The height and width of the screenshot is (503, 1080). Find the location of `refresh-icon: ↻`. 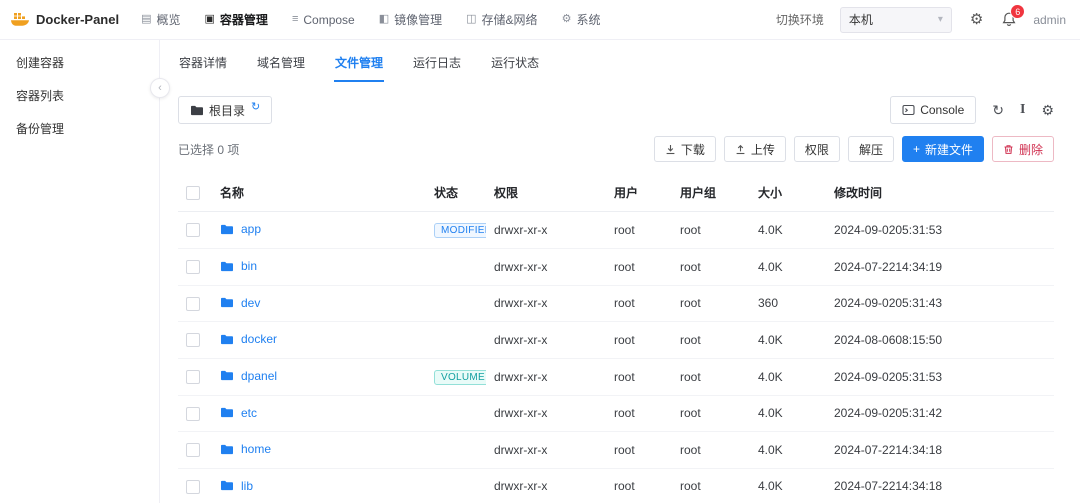

refresh-icon: ↻ is located at coordinates (998, 110).